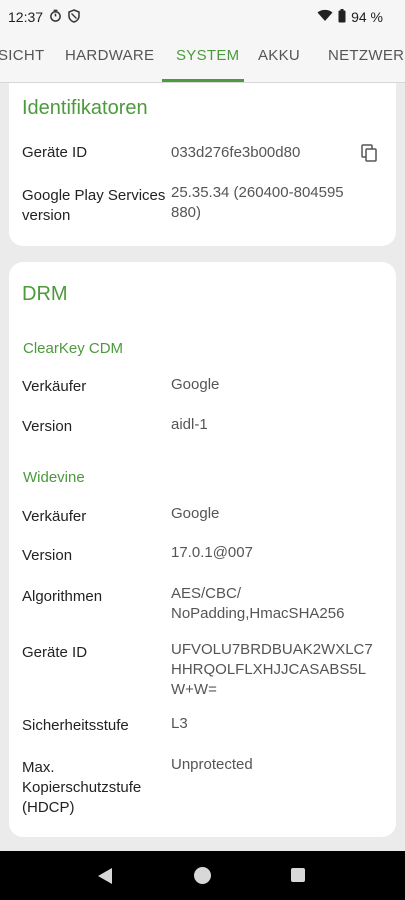  Describe the element at coordinates (207, 58) in the screenshot. I see `tab-system: SYSTEM` at that location.